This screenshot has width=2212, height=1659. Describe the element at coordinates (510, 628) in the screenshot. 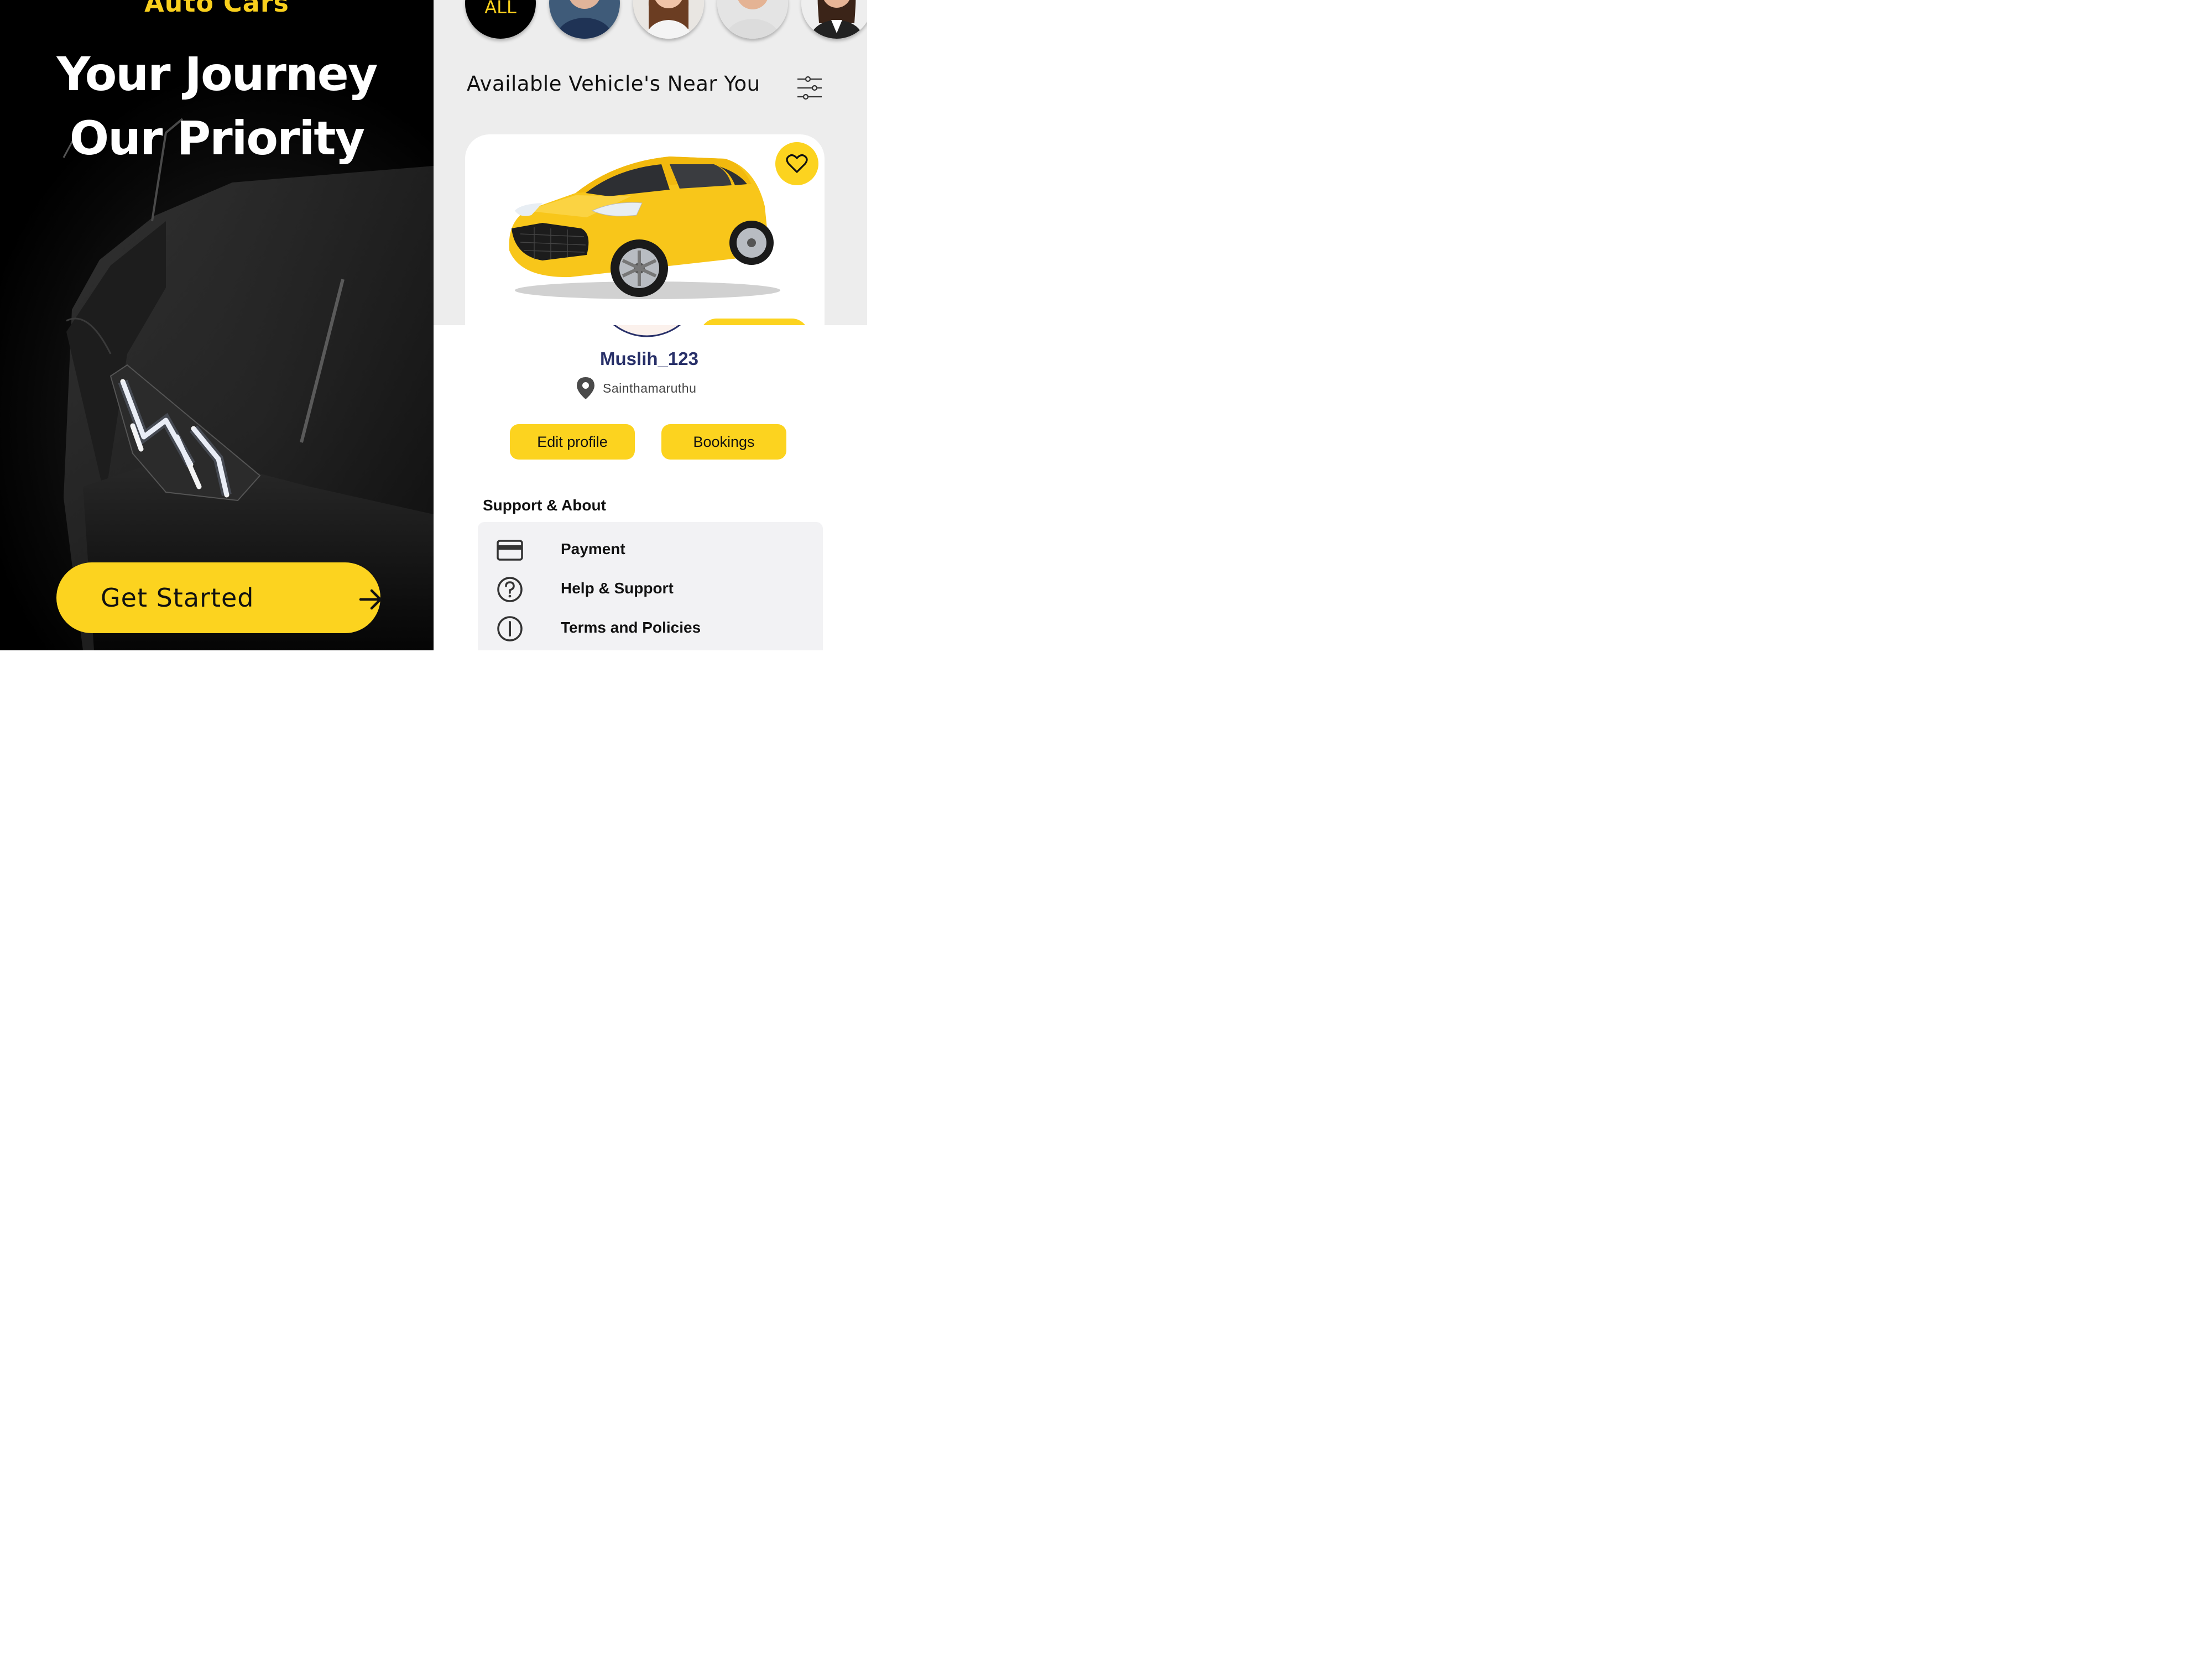

I see `info-circle-icon` at that location.